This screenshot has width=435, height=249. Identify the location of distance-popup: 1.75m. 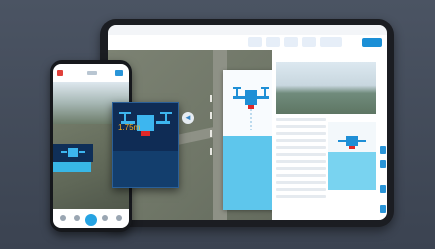
(145, 145).